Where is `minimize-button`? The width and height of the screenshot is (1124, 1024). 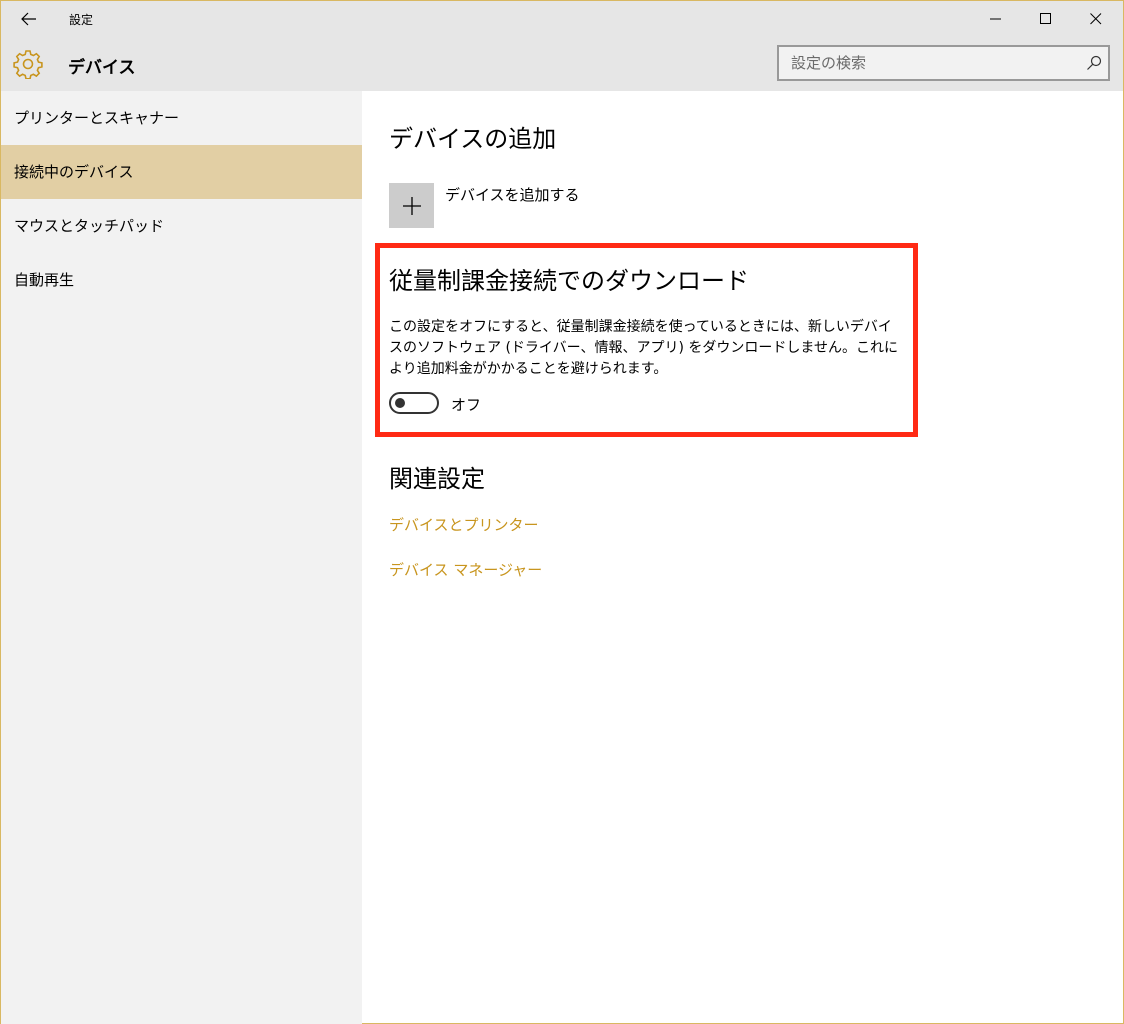 minimize-button is located at coordinates (996, 19).